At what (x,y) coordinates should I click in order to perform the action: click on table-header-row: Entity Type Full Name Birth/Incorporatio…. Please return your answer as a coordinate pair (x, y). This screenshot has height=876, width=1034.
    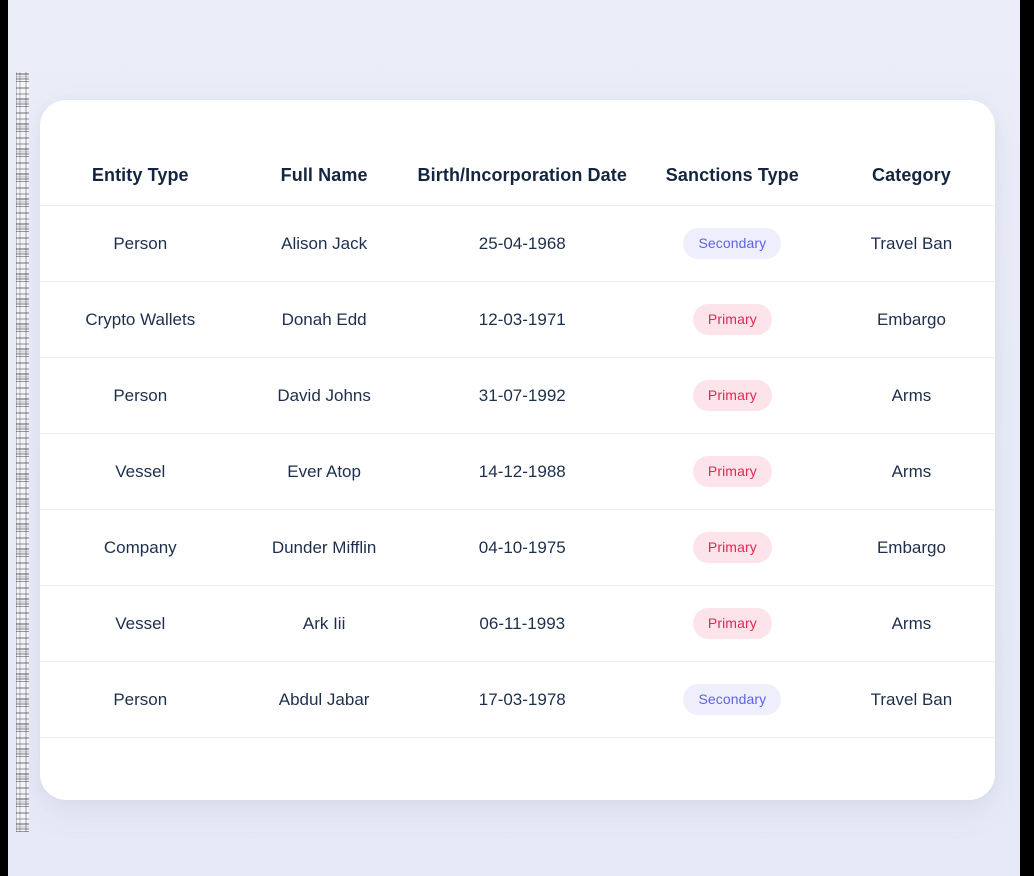
    Looking at the image, I should click on (517, 153).